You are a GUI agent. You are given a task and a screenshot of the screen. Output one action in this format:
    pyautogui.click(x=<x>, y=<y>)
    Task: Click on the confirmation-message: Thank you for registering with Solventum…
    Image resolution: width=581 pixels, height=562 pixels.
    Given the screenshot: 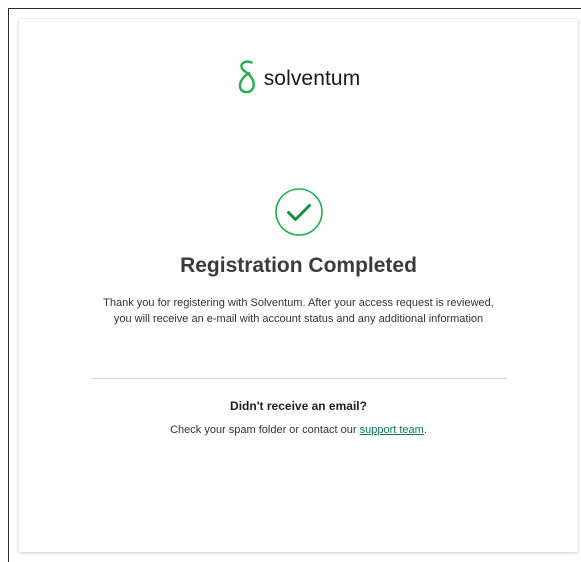 What is the action you would take?
    pyautogui.click(x=298, y=311)
    